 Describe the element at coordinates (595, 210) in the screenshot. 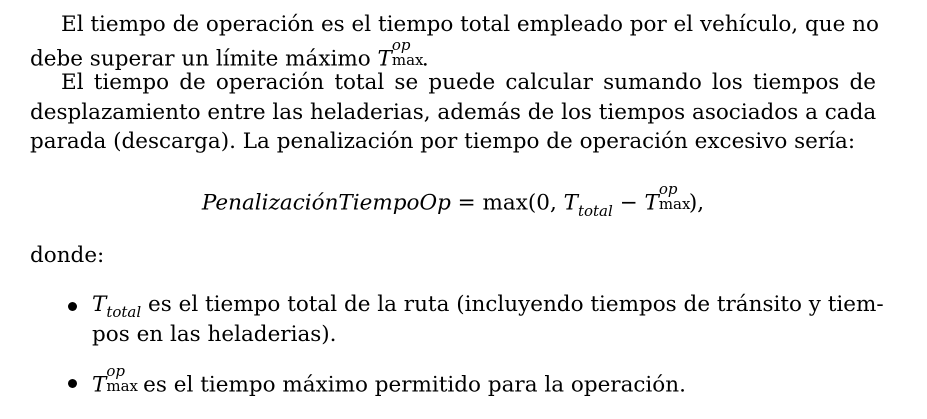

I see `equation-t-total-subscript: total` at that location.